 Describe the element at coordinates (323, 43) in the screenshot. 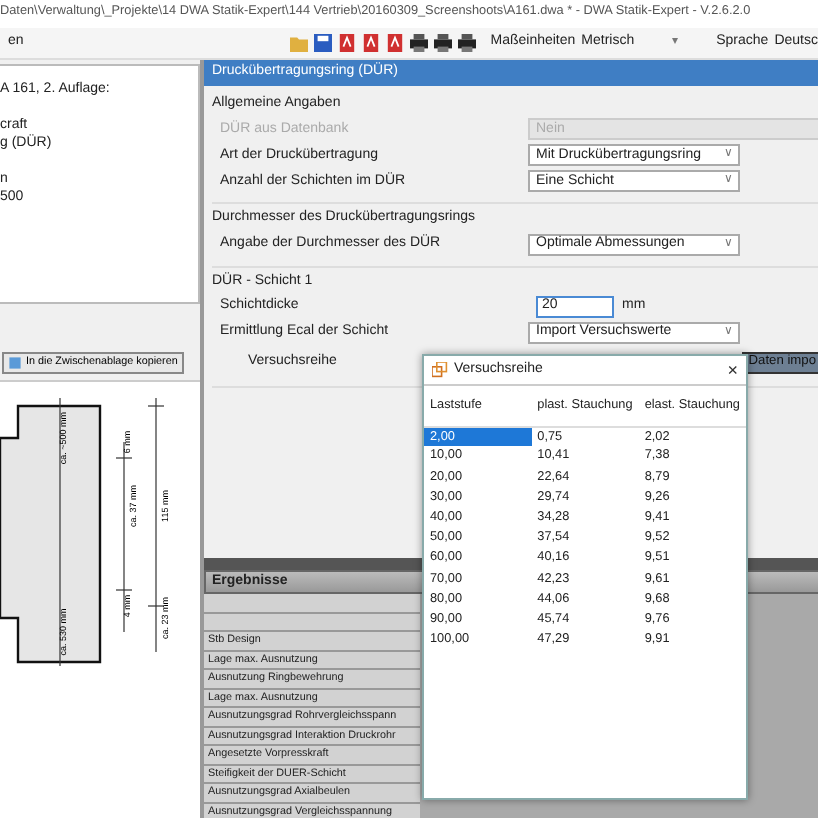

I see `save-icon` at that location.